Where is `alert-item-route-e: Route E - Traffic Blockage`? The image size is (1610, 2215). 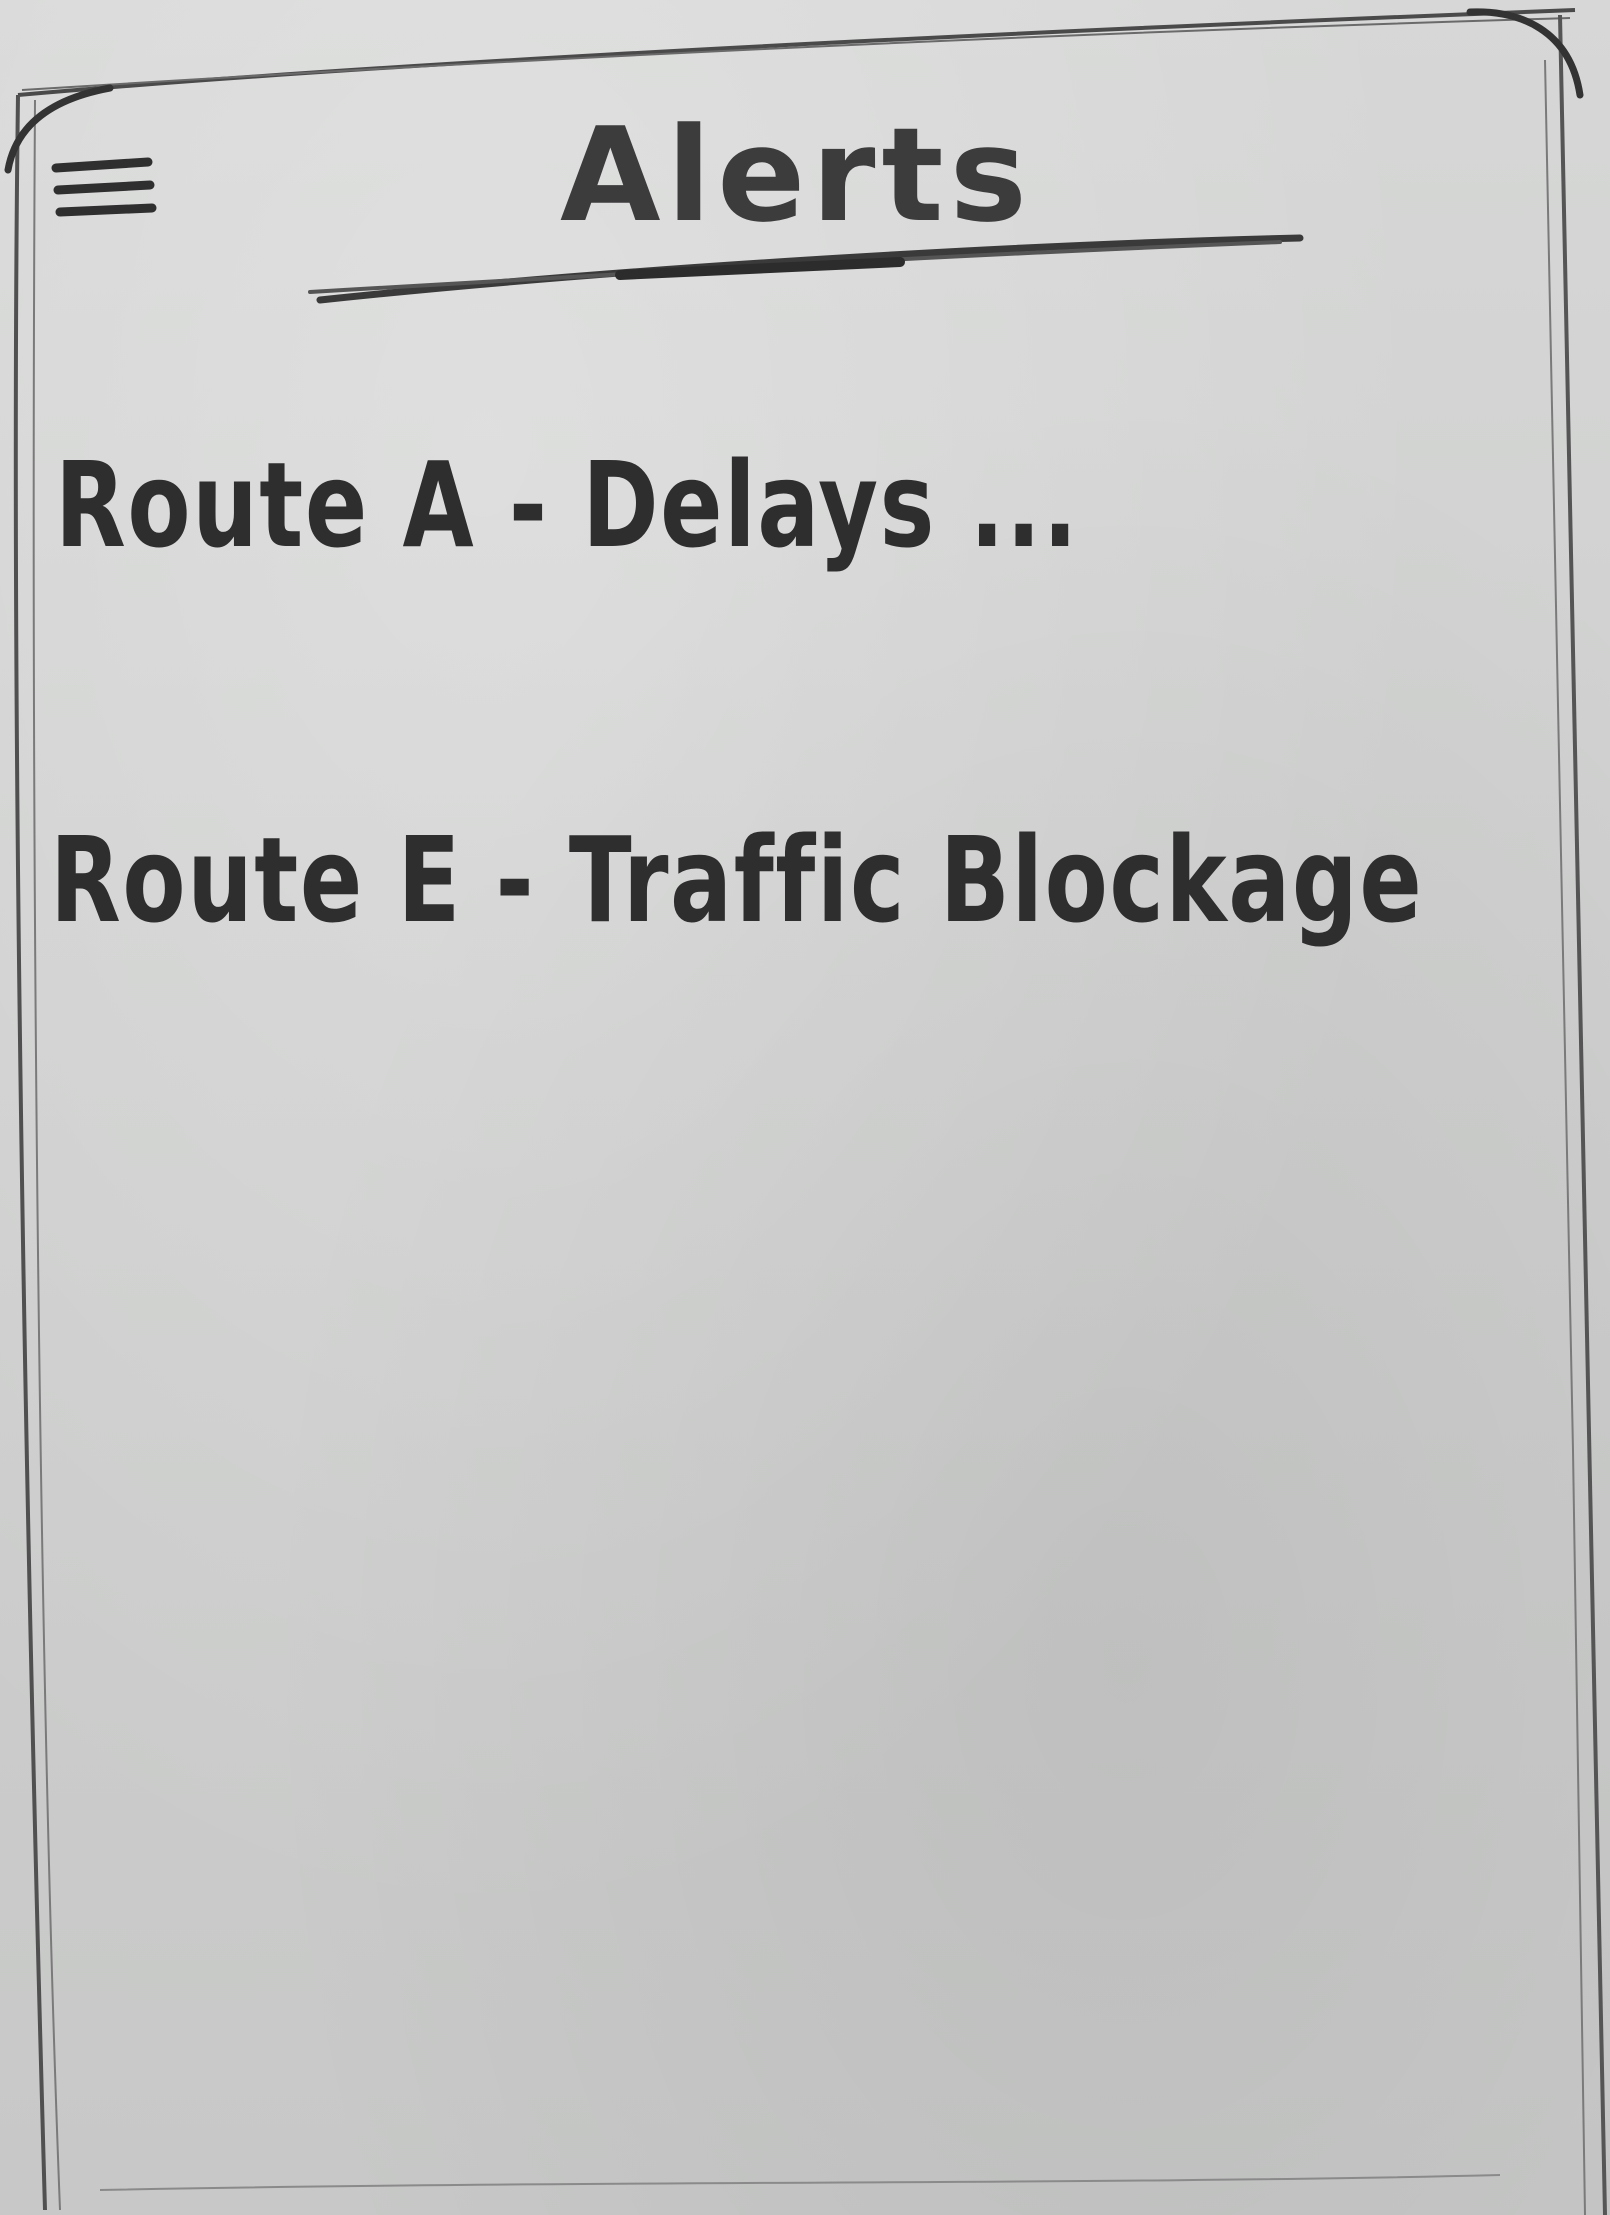
alert-item-route-e: Route E - Traffic Blockage is located at coordinates (800, 880).